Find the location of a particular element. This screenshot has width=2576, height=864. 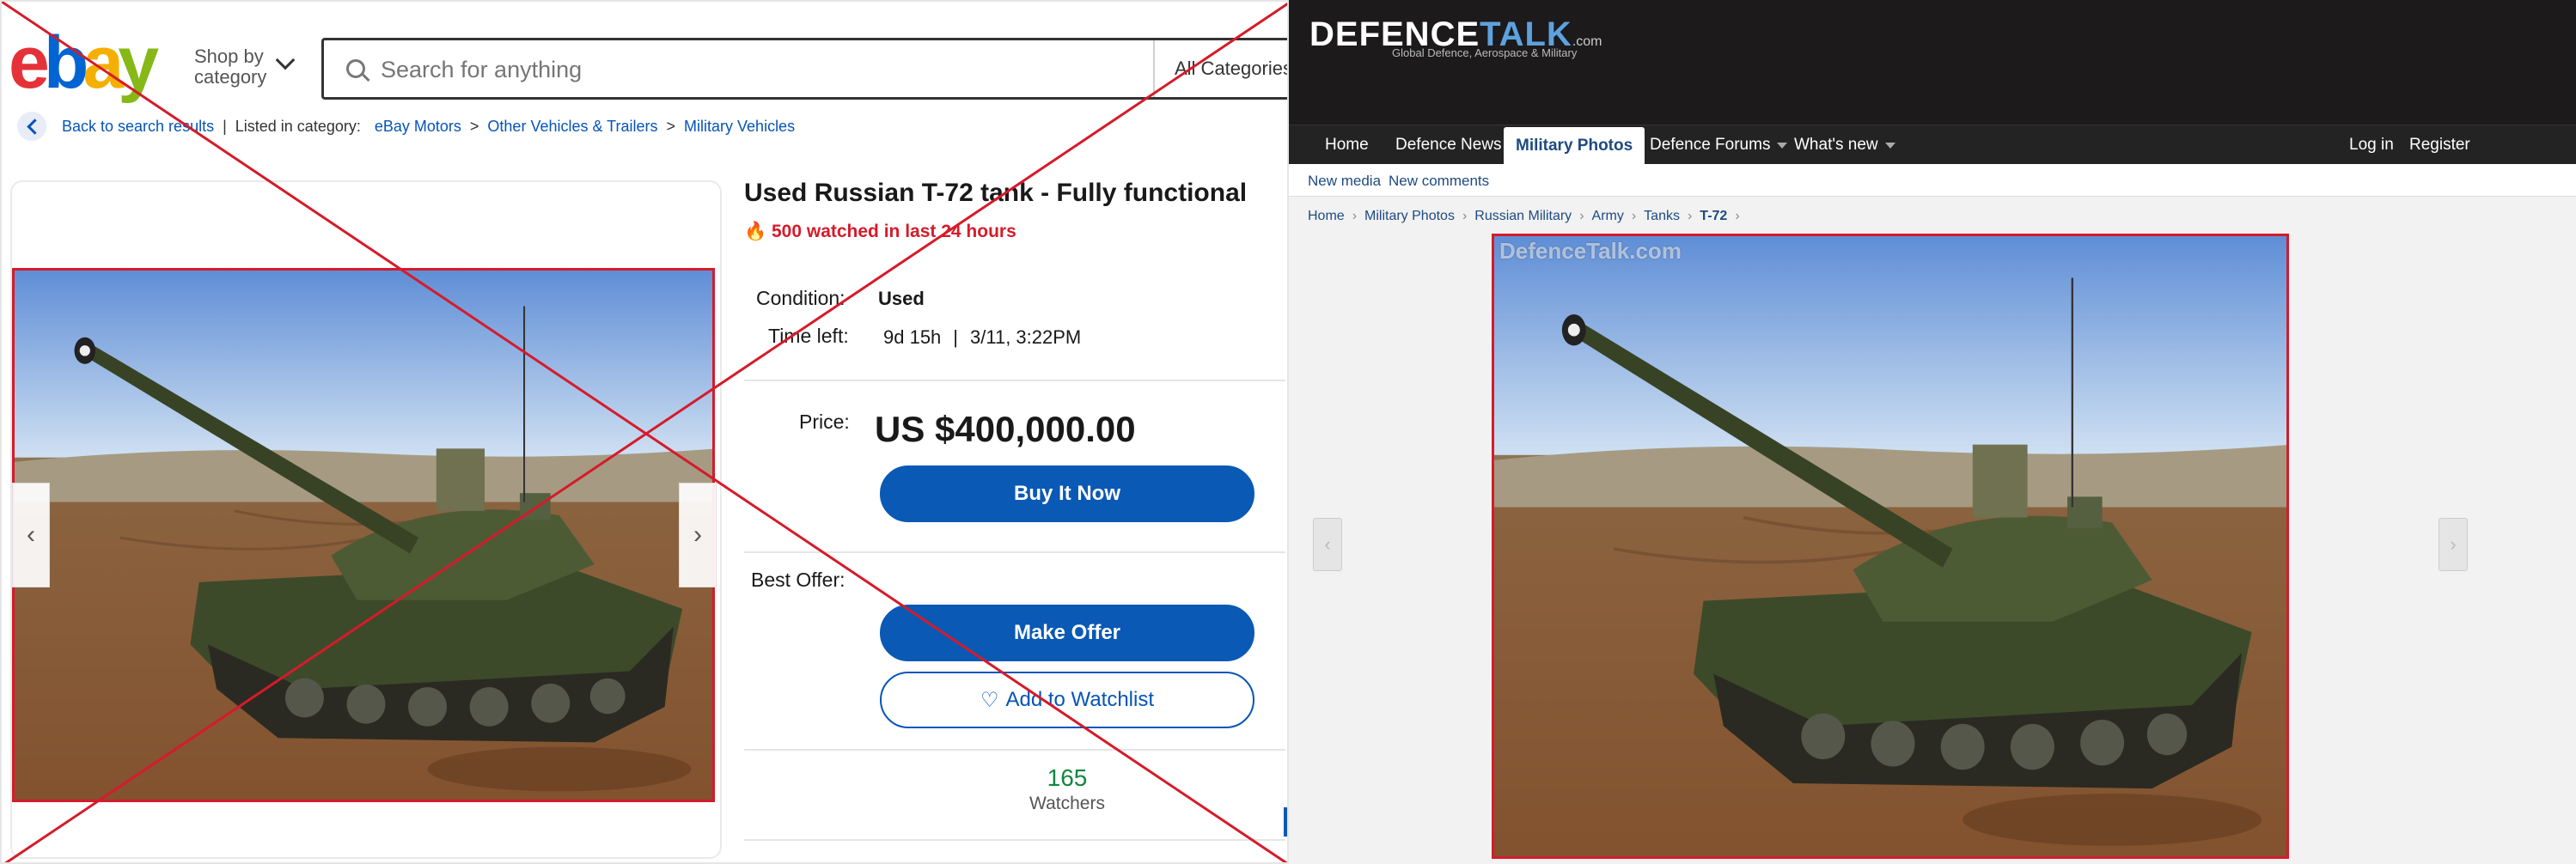

search-divider is located at coordinates (1154, 68).